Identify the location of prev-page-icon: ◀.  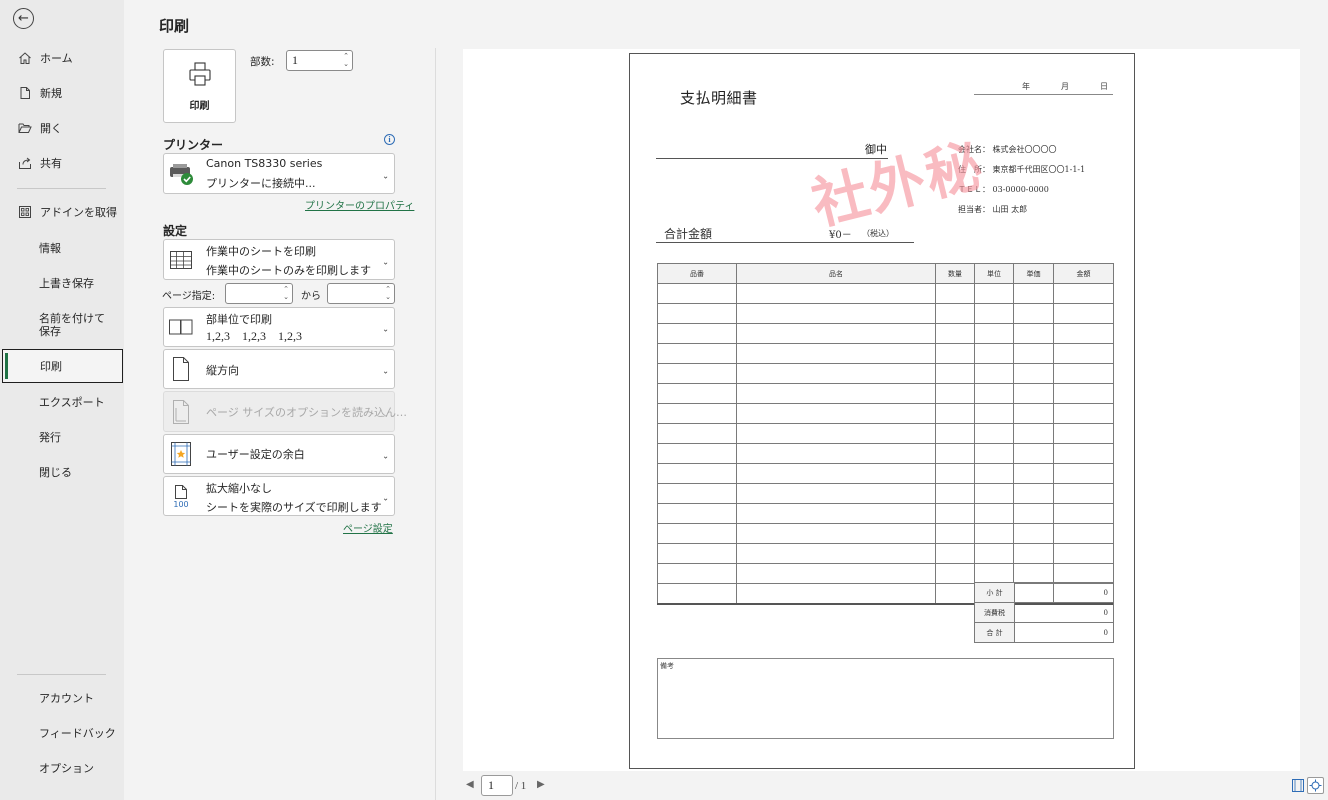
(470, 784).